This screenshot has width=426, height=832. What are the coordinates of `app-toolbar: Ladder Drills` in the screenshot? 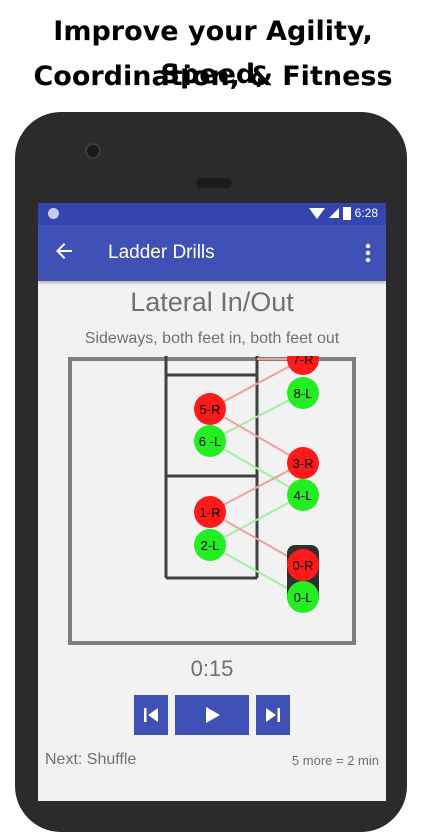 It's located at (212, 253).